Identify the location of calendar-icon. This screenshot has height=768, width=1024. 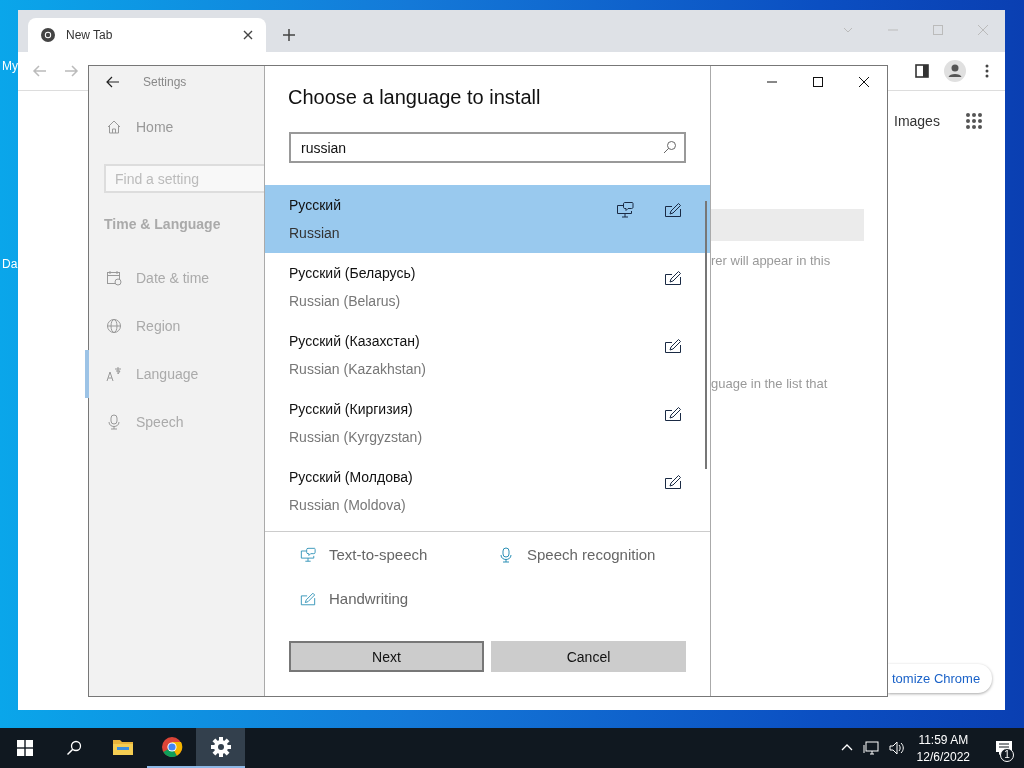
(114, 278).